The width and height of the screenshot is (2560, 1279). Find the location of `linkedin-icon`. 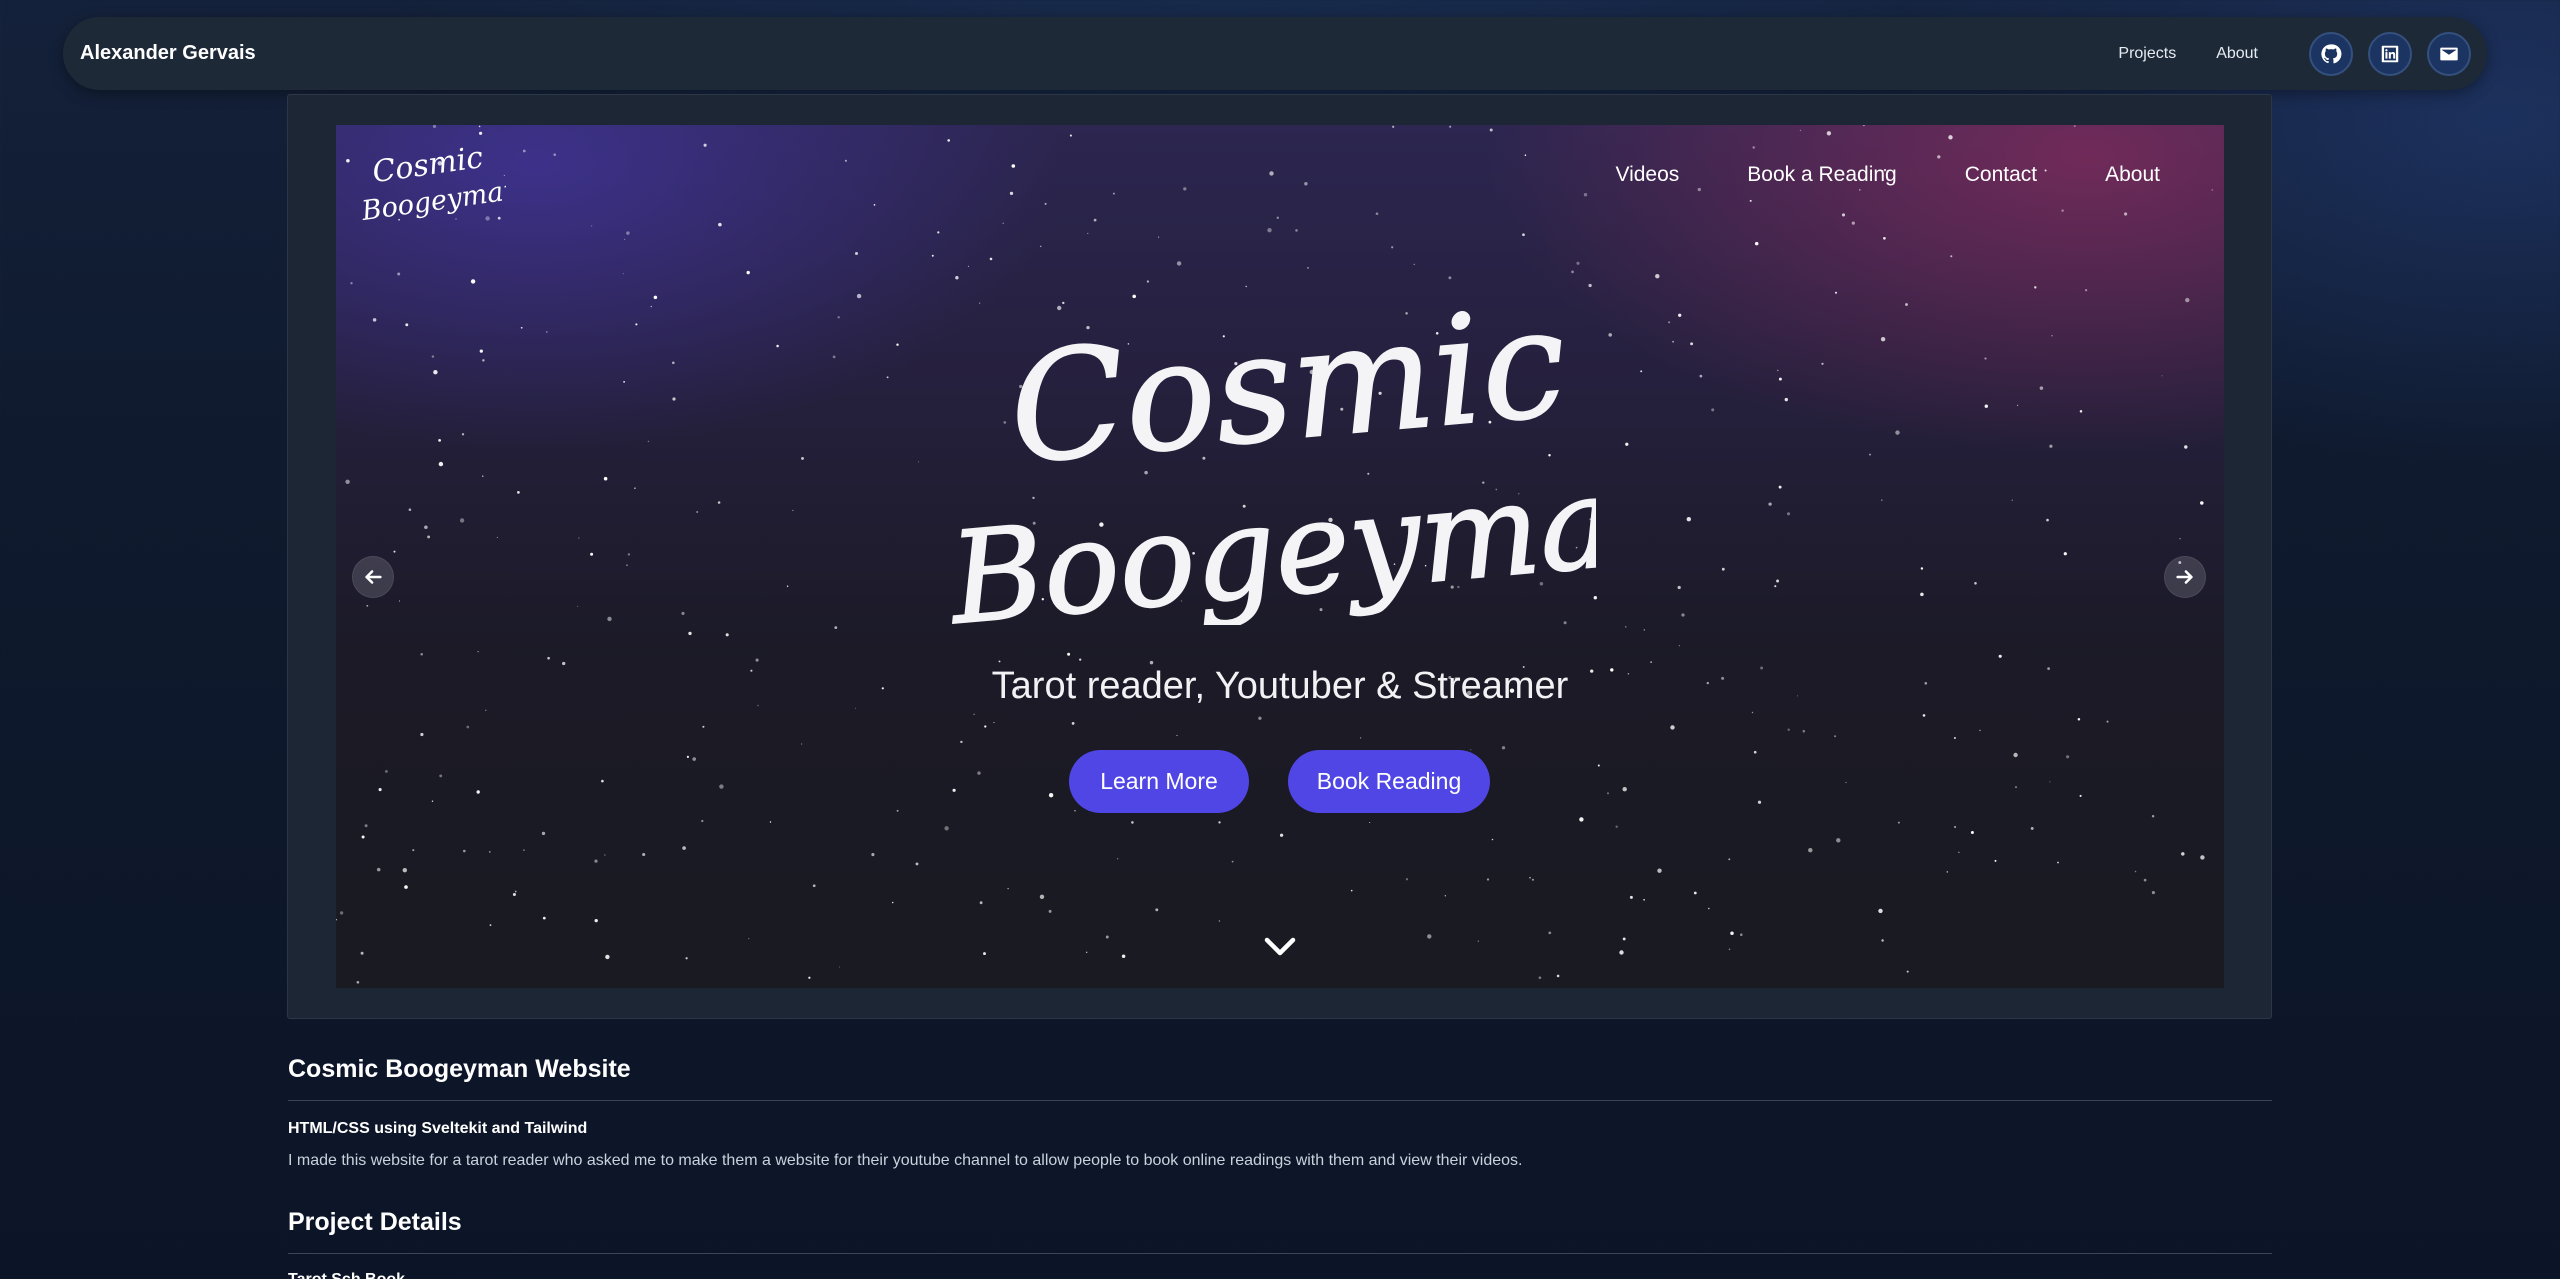

linkedin-icon is located at coordinates (2390, 53).